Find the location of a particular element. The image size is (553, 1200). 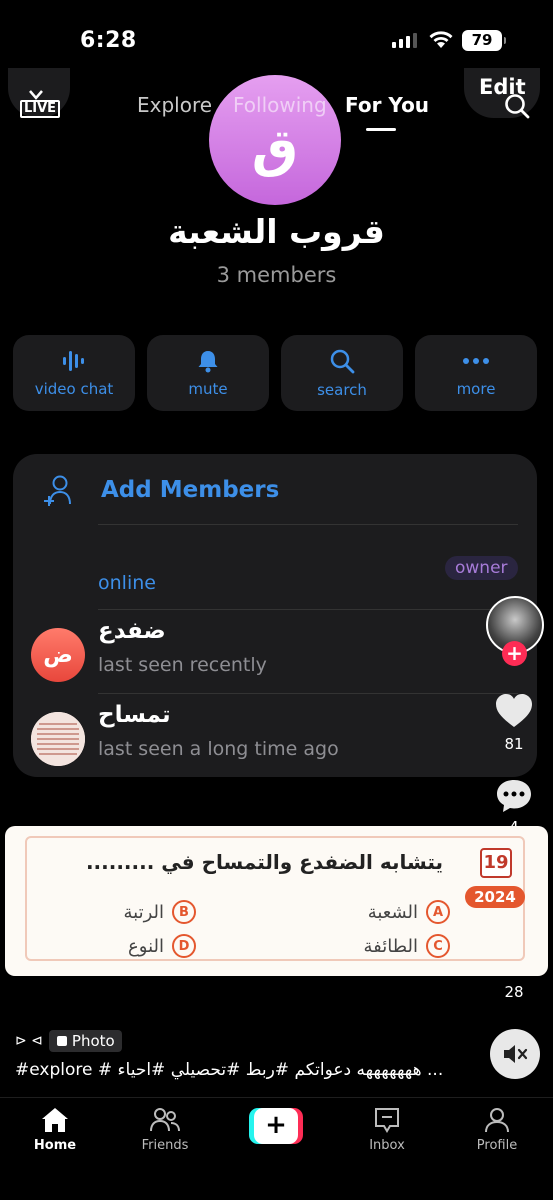

question-number: 19 is located at coordinates (496, 863).